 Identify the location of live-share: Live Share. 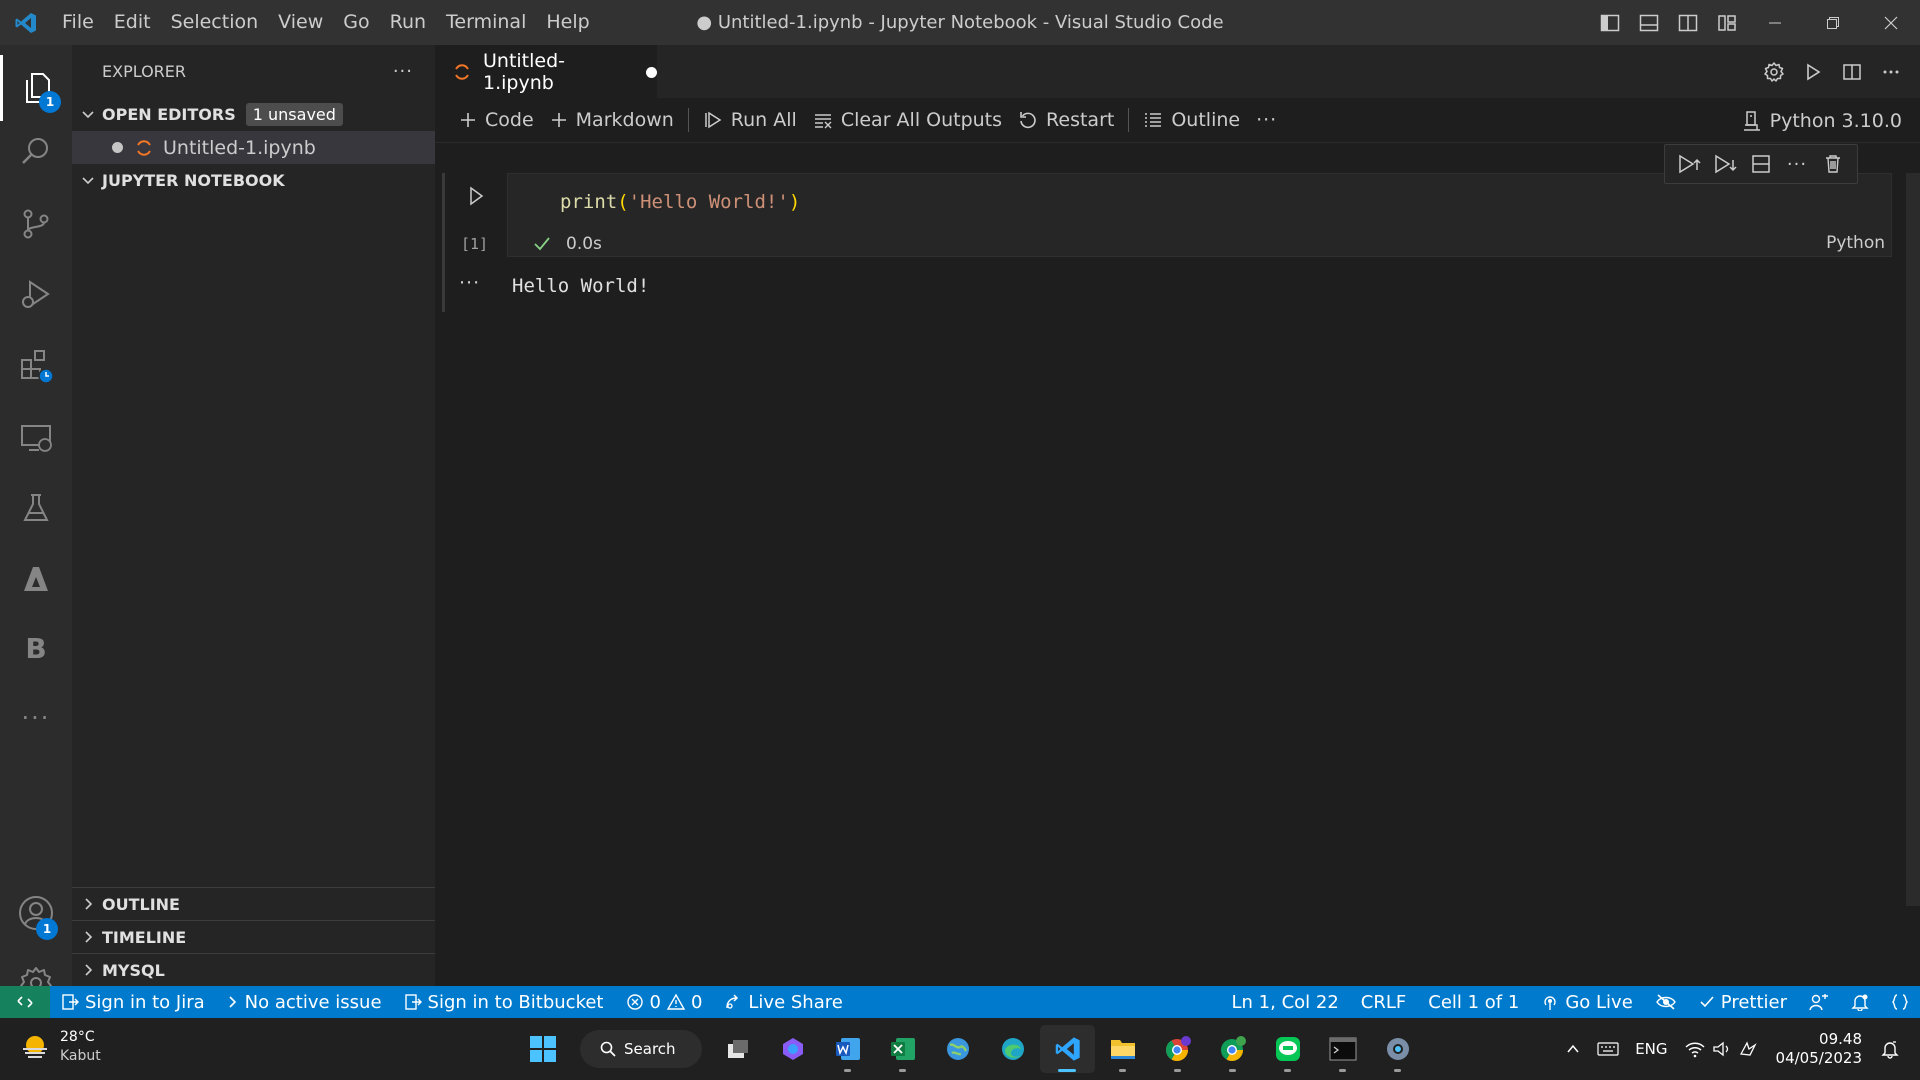
(783, 1002).